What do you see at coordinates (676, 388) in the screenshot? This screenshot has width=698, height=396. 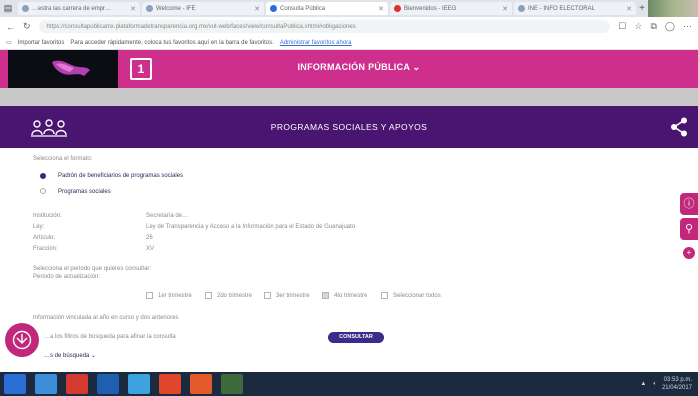 I see `clock-date: 21/04/2017` at bounding box center [676, 388].